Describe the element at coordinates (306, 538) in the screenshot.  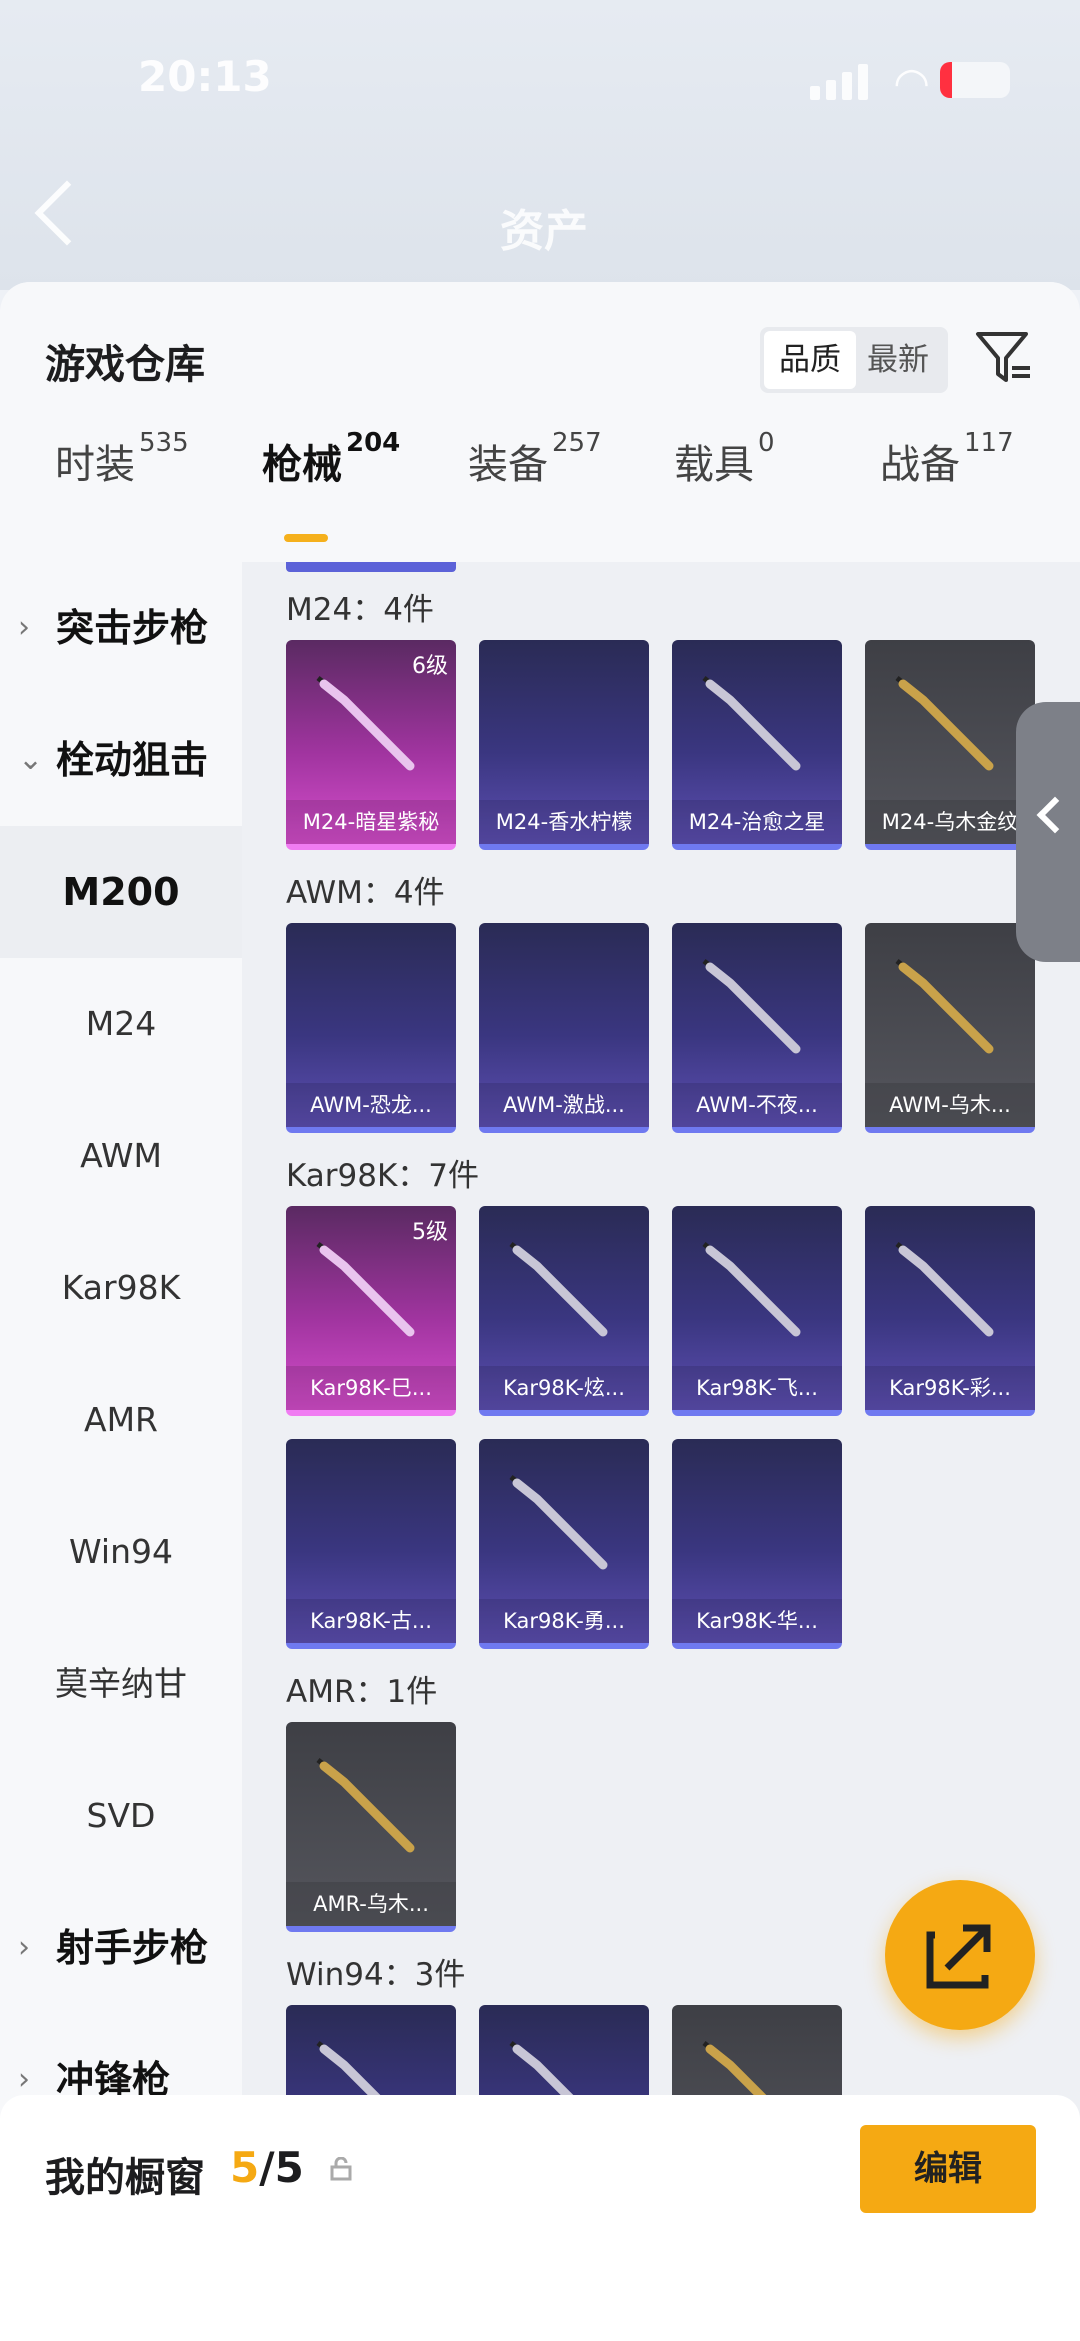
I see `active-tab-indicator` at that location.